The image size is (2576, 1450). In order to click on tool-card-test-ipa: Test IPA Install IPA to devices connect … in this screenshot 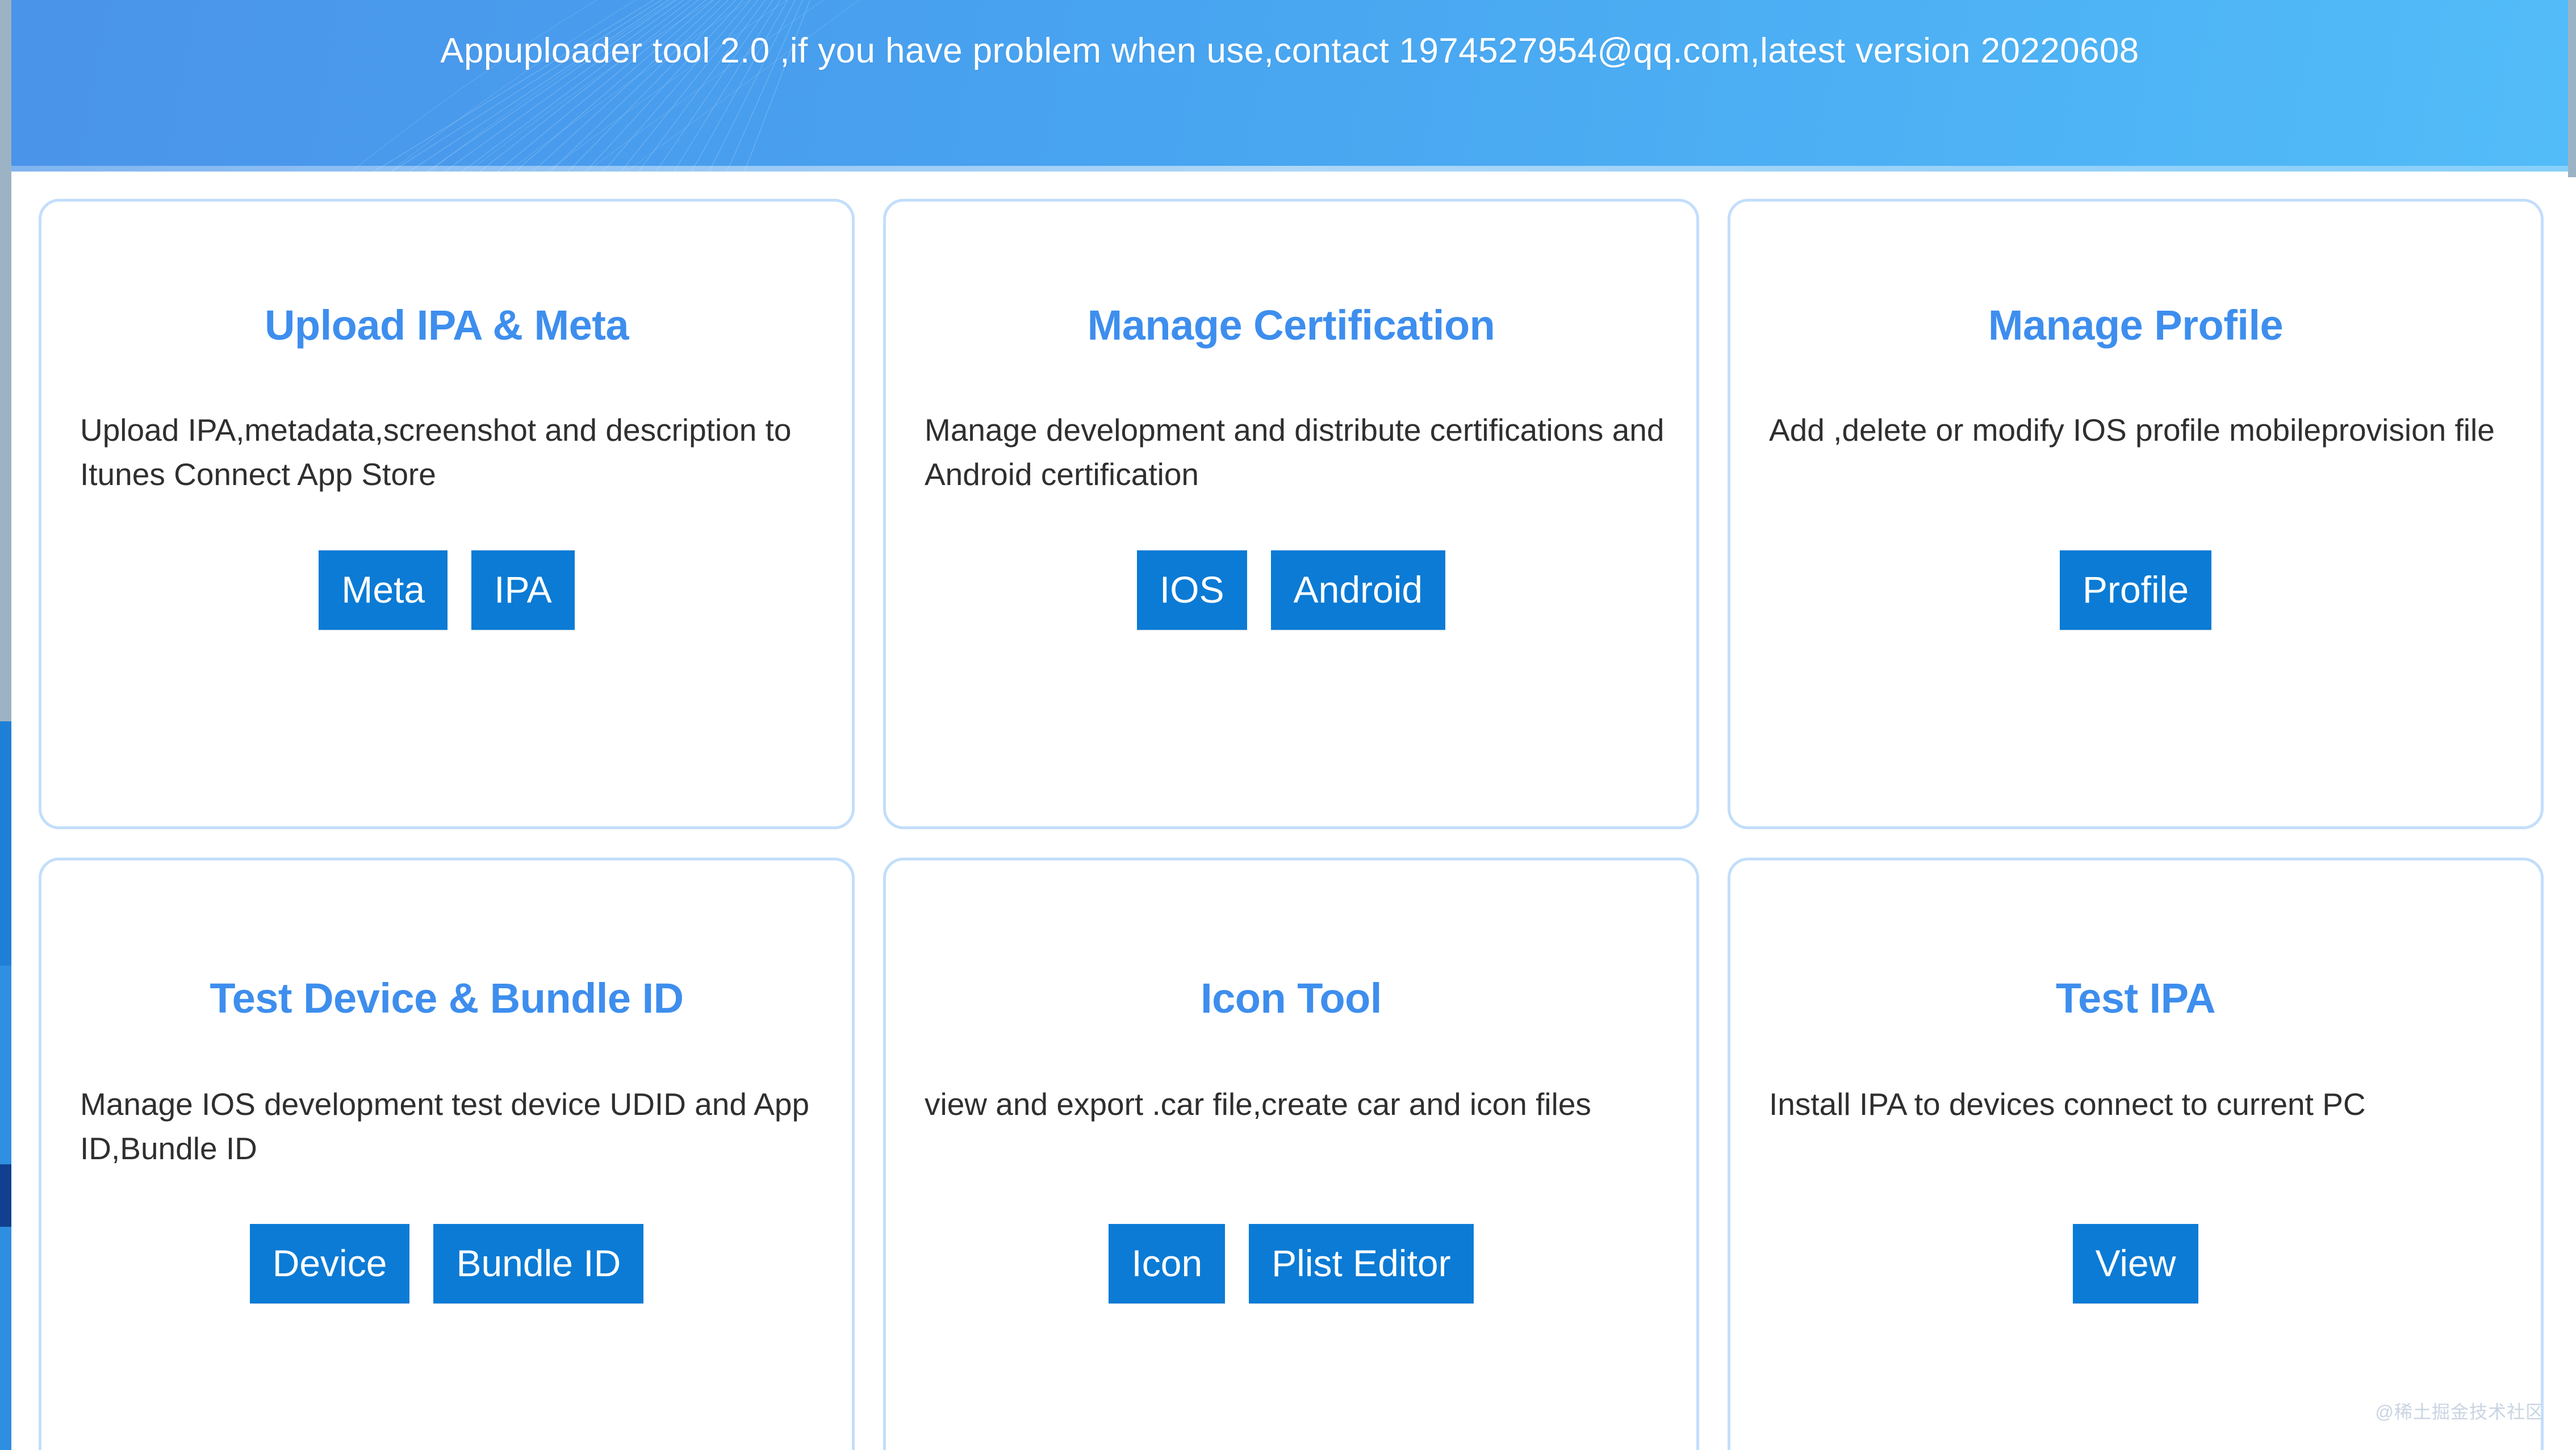, I will do `click(2136, 1154)`.